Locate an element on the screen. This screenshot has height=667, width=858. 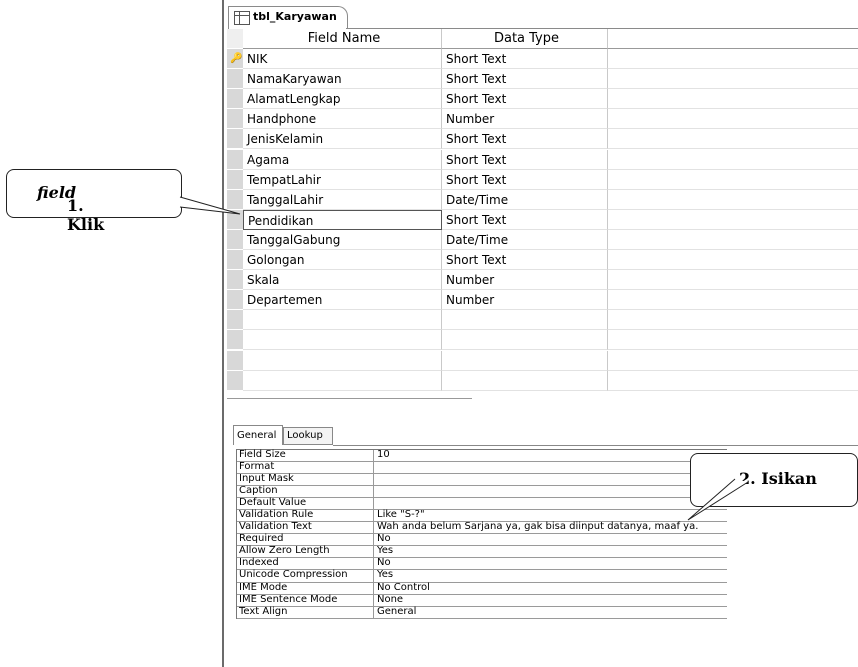
property-row: Text Align General is located at coordinates (482, 612).